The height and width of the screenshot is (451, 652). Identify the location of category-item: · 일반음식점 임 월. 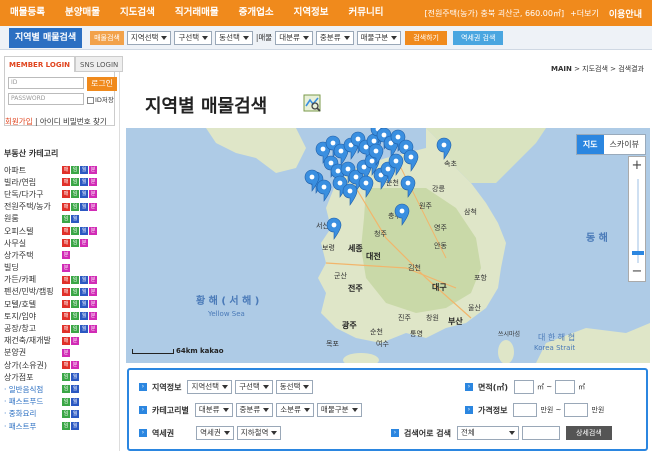
(60, 389).